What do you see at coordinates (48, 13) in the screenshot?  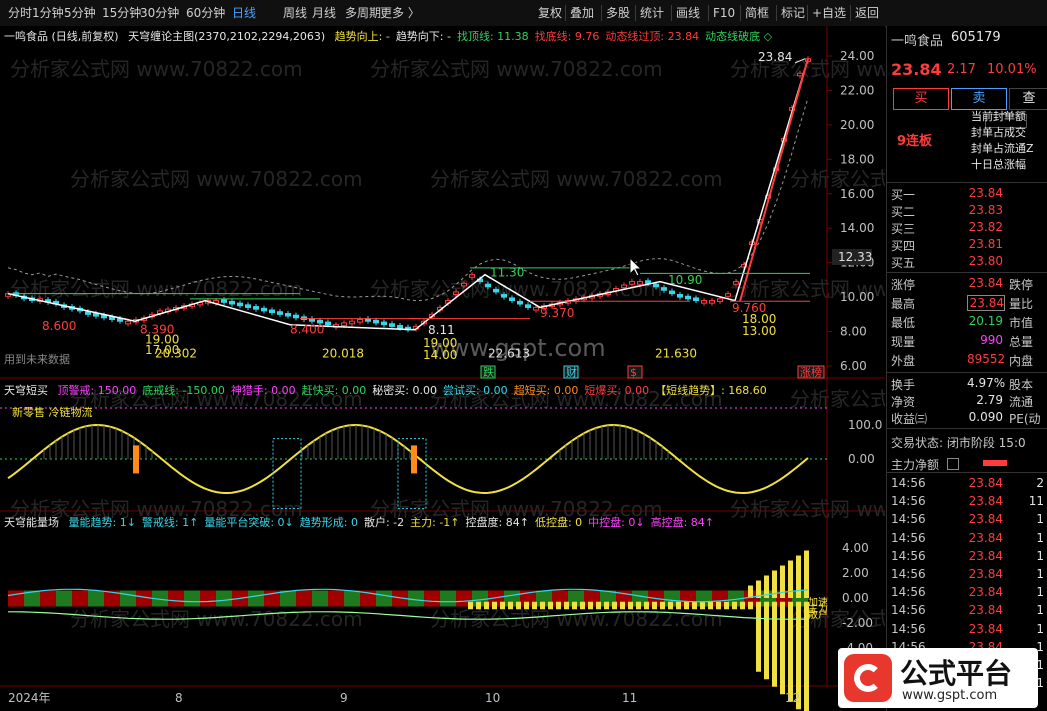 I see `period-tab-1: 1分钟` at bounding box center [48, 13].